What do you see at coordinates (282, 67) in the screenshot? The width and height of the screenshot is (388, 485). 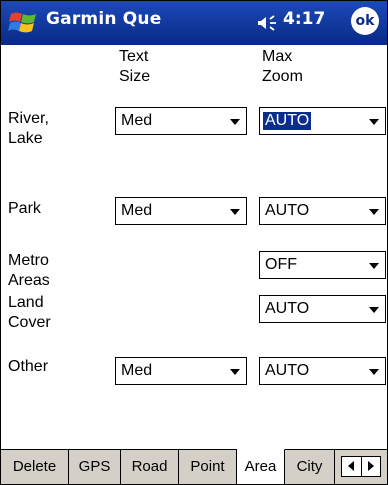 I see `max-zoom-header: Max Zoom` at bounding box center [282, 67].